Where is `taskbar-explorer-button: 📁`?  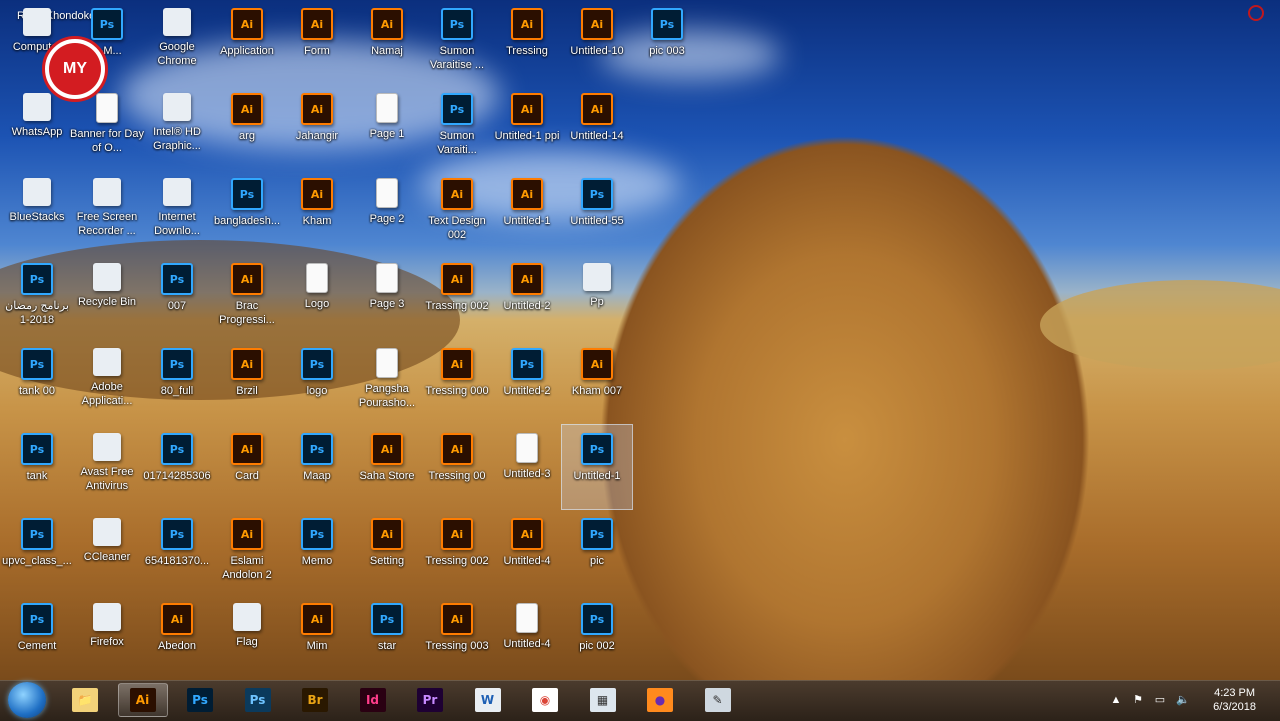
taskbar-explorer-button: 📁 is located at coordinates (85, 700).